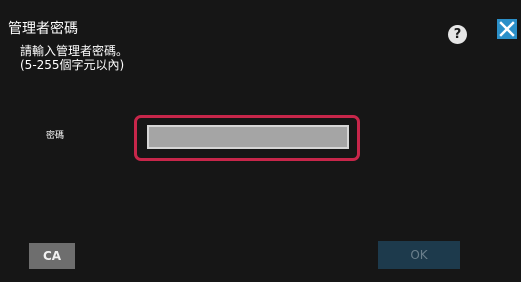 This screenshot has width=521, height=282. Describe the element at coordinates (248, 137) in the screenshot. I see `password-field` at that location.